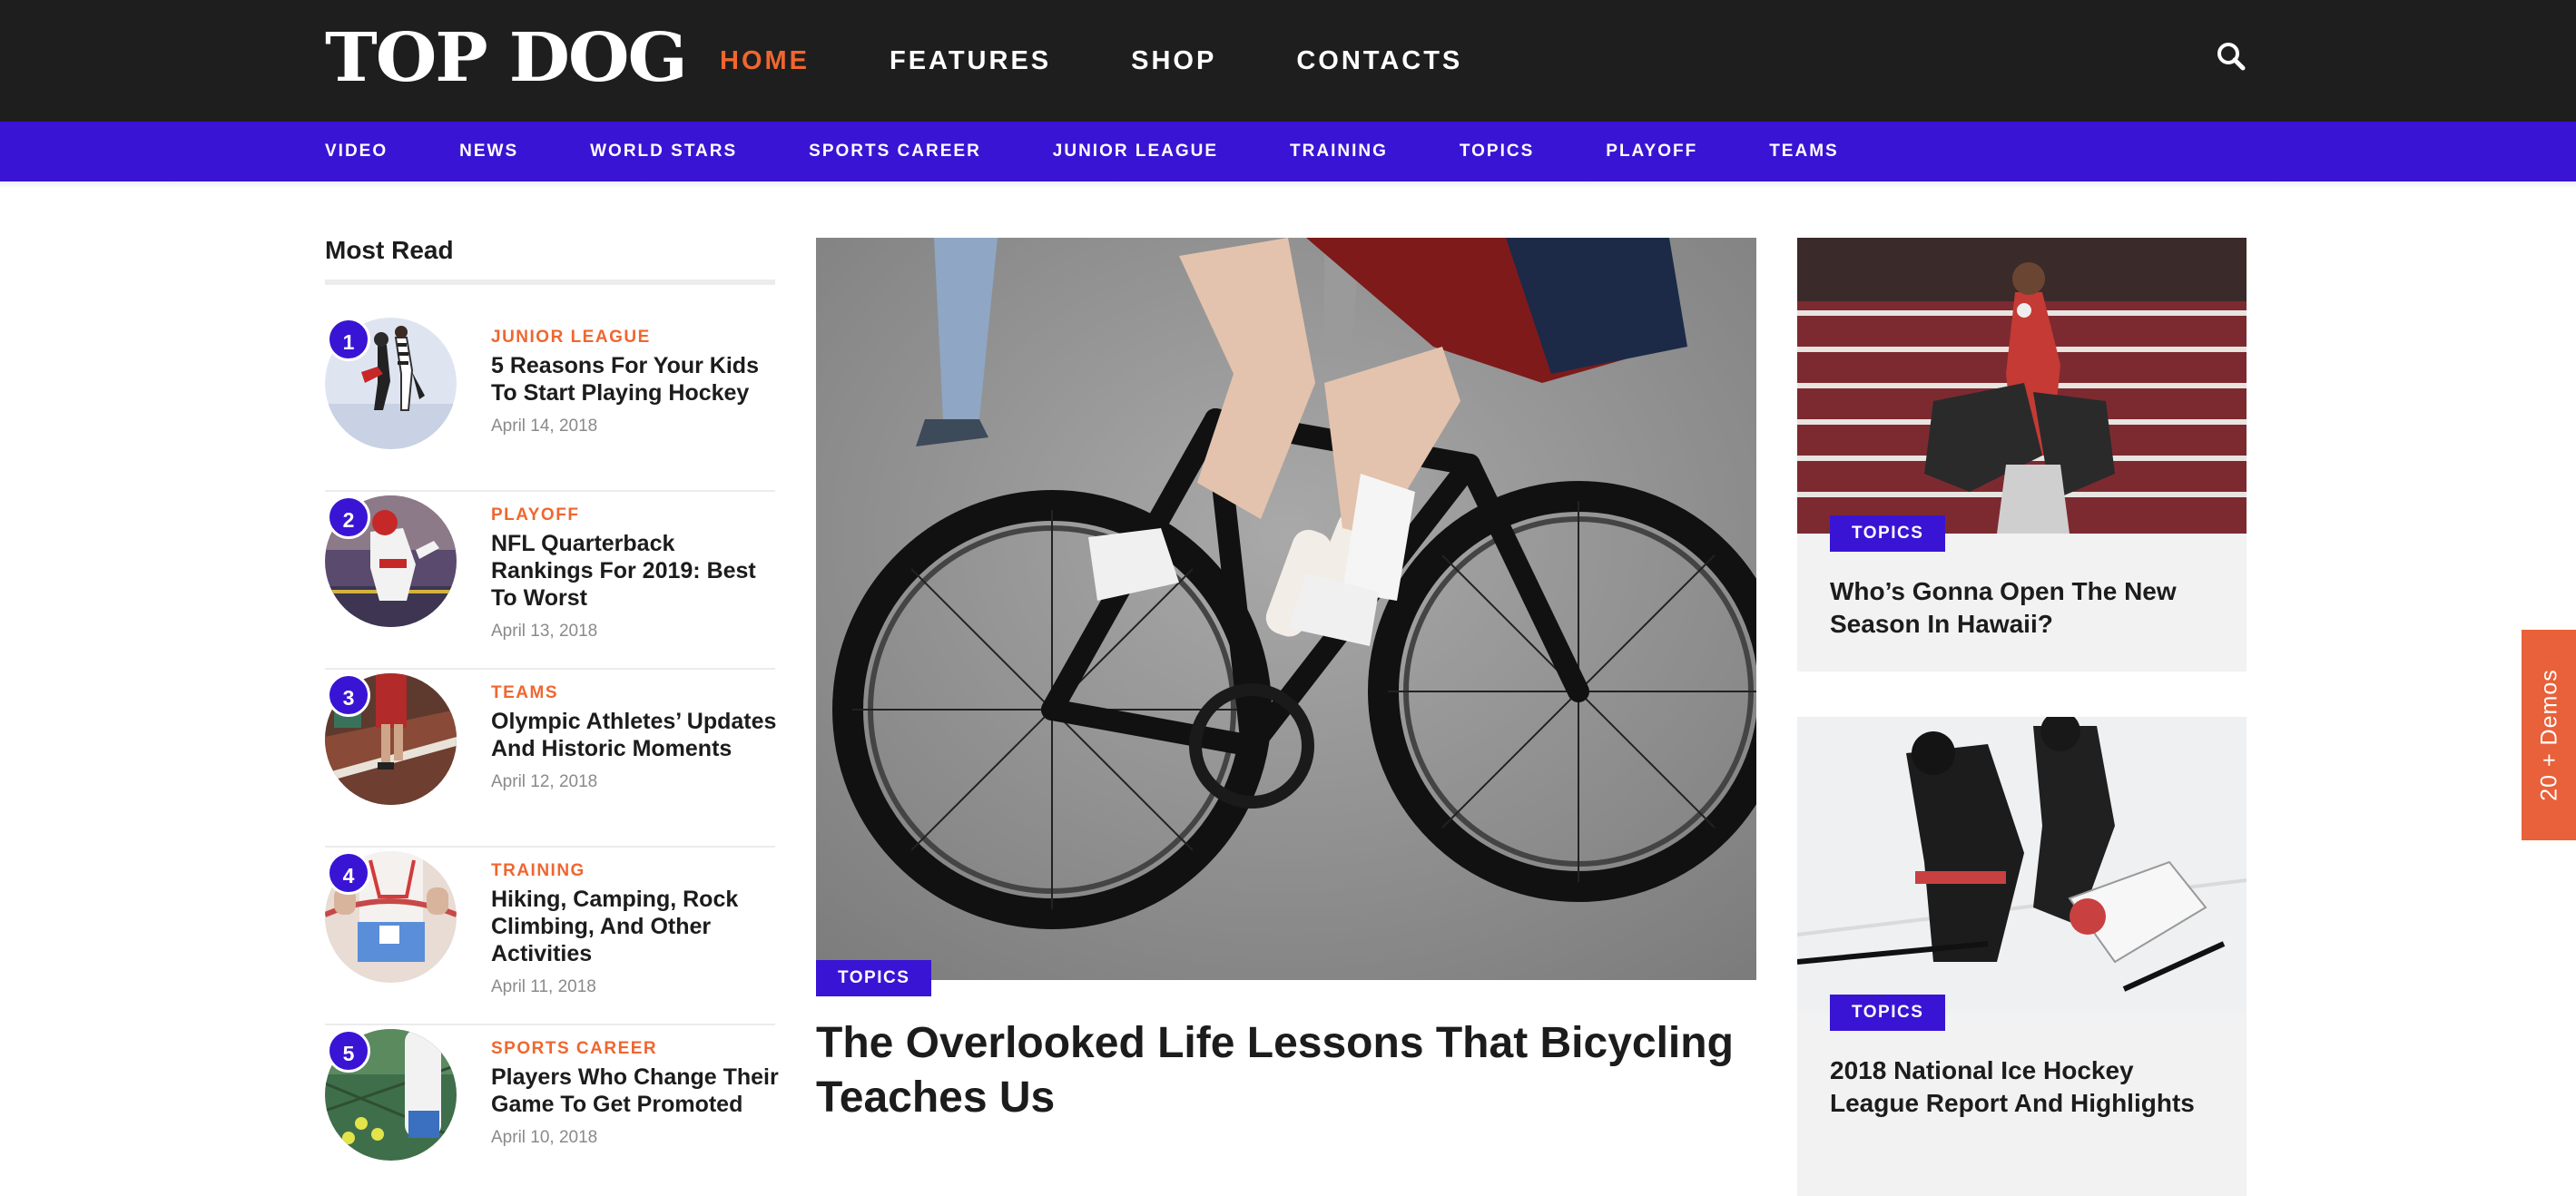 The height and width of the screenshot is (1196, 2576). Describe the element at coordinates (489, 151) in the screenshot. I see `category-news: NEWS` at that location.